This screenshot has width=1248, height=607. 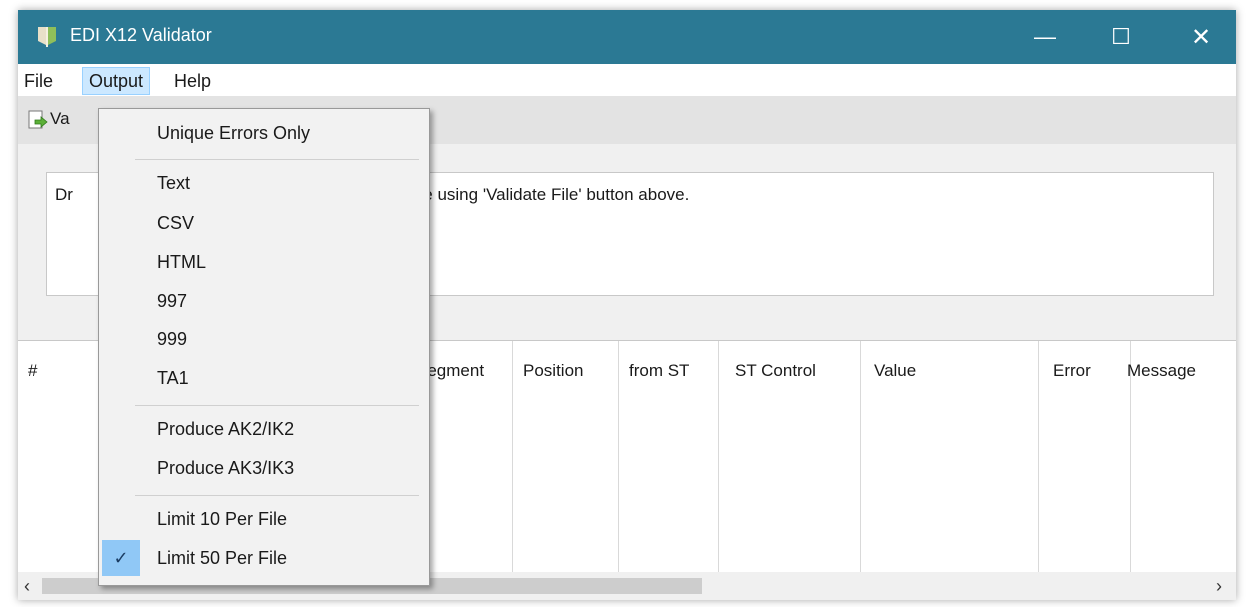 I want to click on menu-item-999: 999, so click(x=172, y=339).